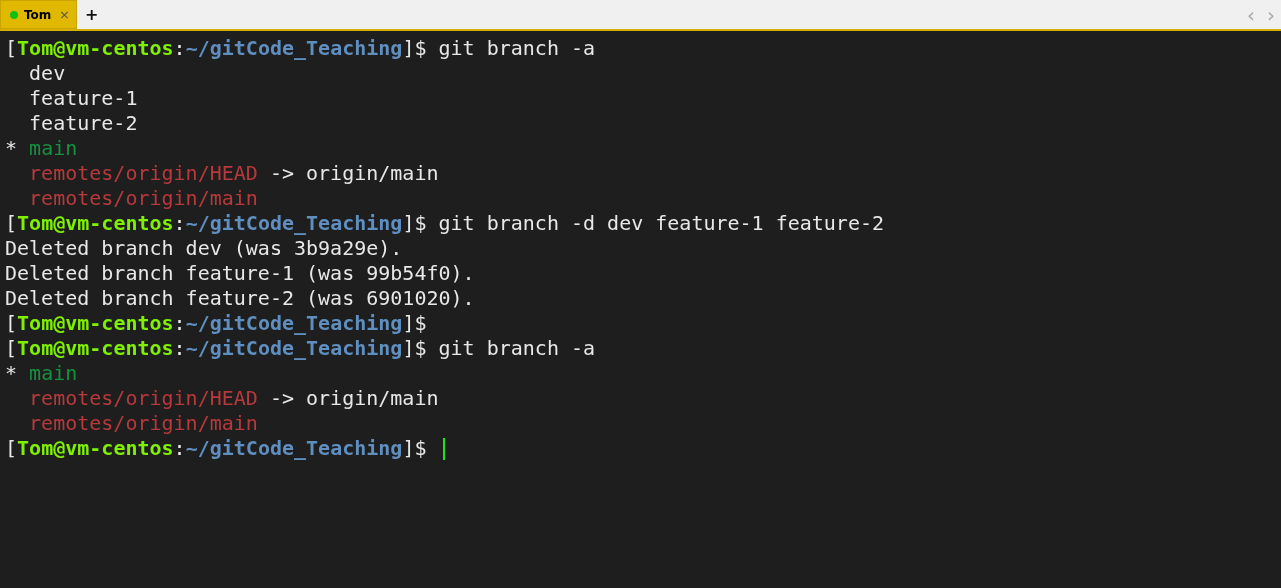  I want to click on terminal-line: dev, so click(47, 73).